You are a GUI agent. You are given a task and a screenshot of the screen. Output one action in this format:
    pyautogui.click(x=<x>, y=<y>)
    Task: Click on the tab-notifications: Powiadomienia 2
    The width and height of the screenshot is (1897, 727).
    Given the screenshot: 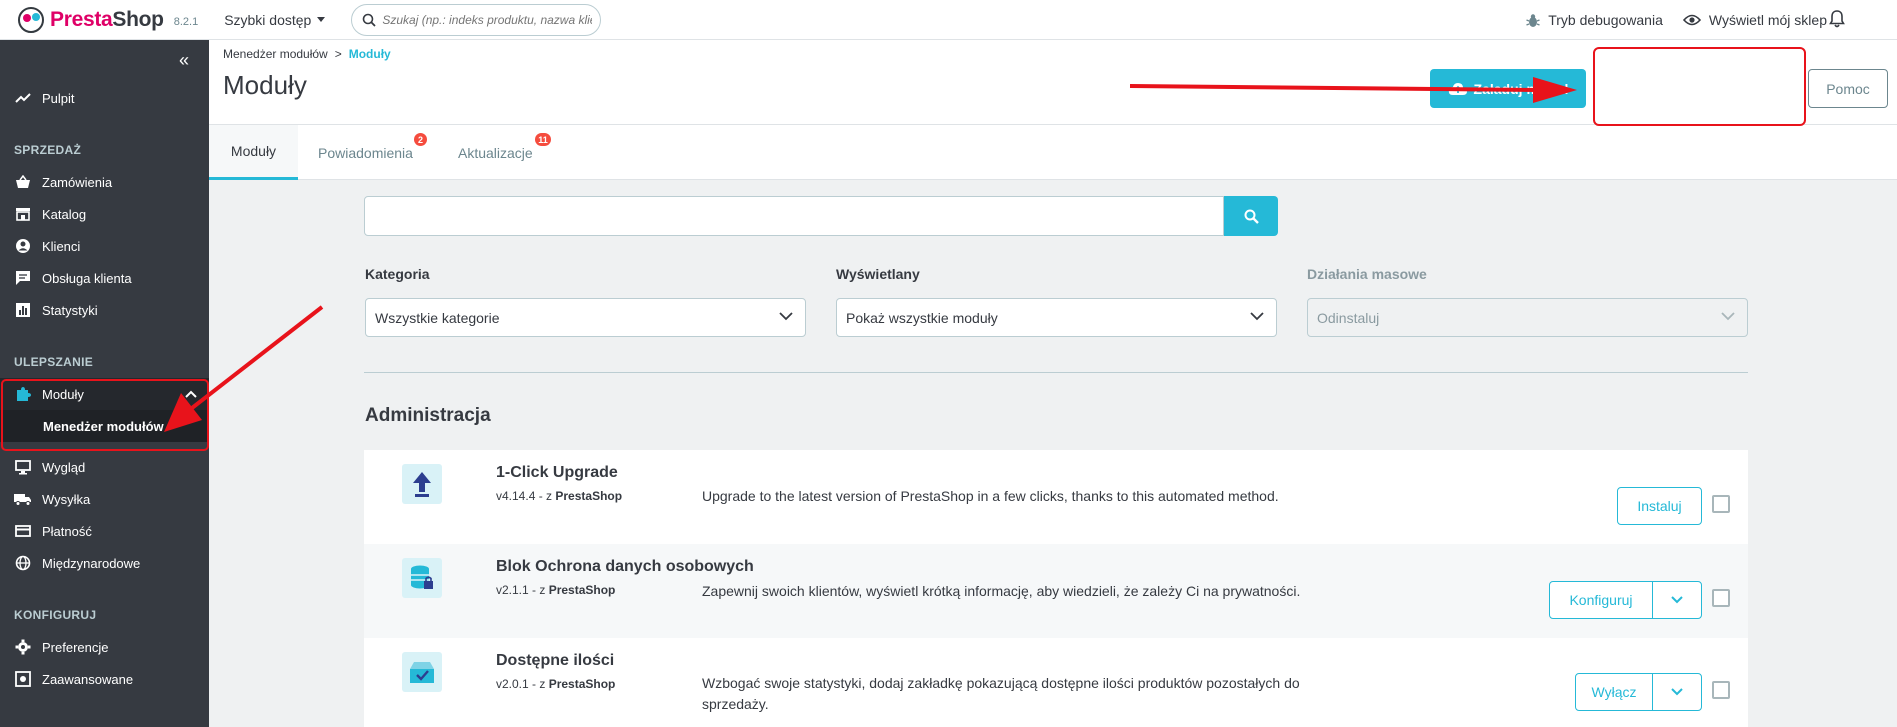 What is the action you would take?
    pyautogui.click(x=365, y=152)
    